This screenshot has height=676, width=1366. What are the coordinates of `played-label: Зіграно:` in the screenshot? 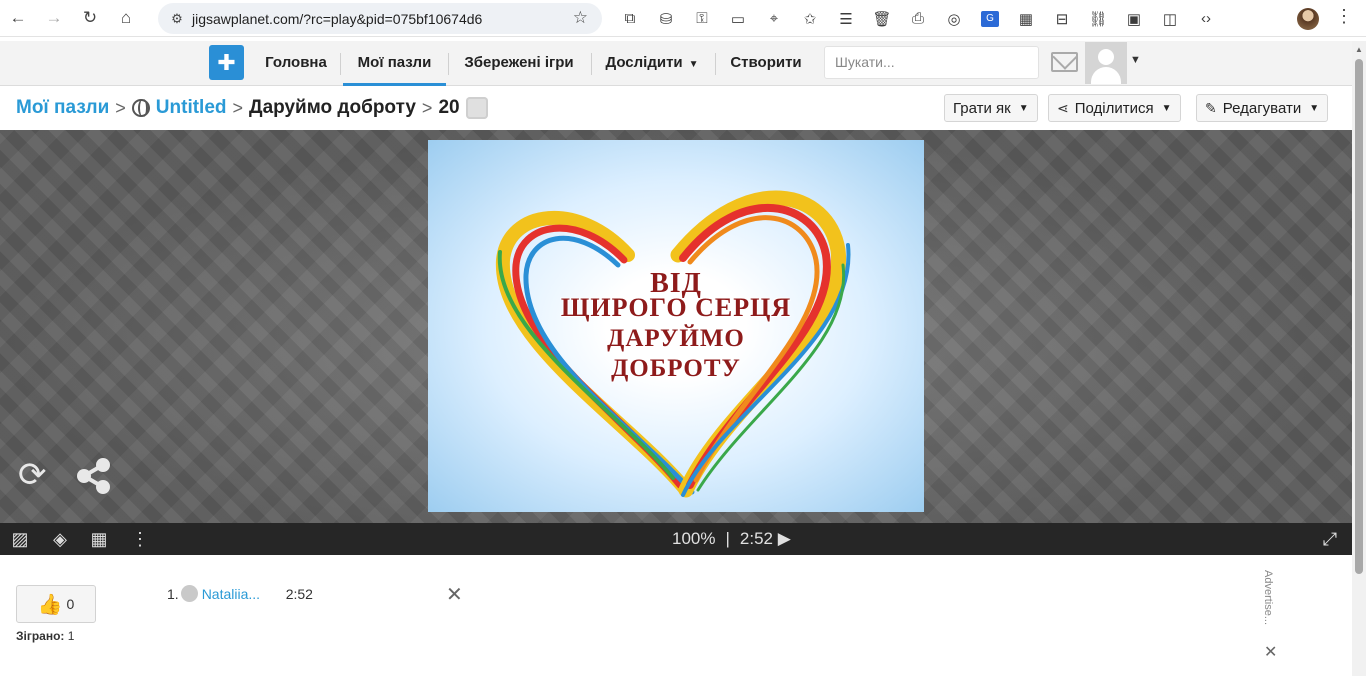 It's located at (40, 636).